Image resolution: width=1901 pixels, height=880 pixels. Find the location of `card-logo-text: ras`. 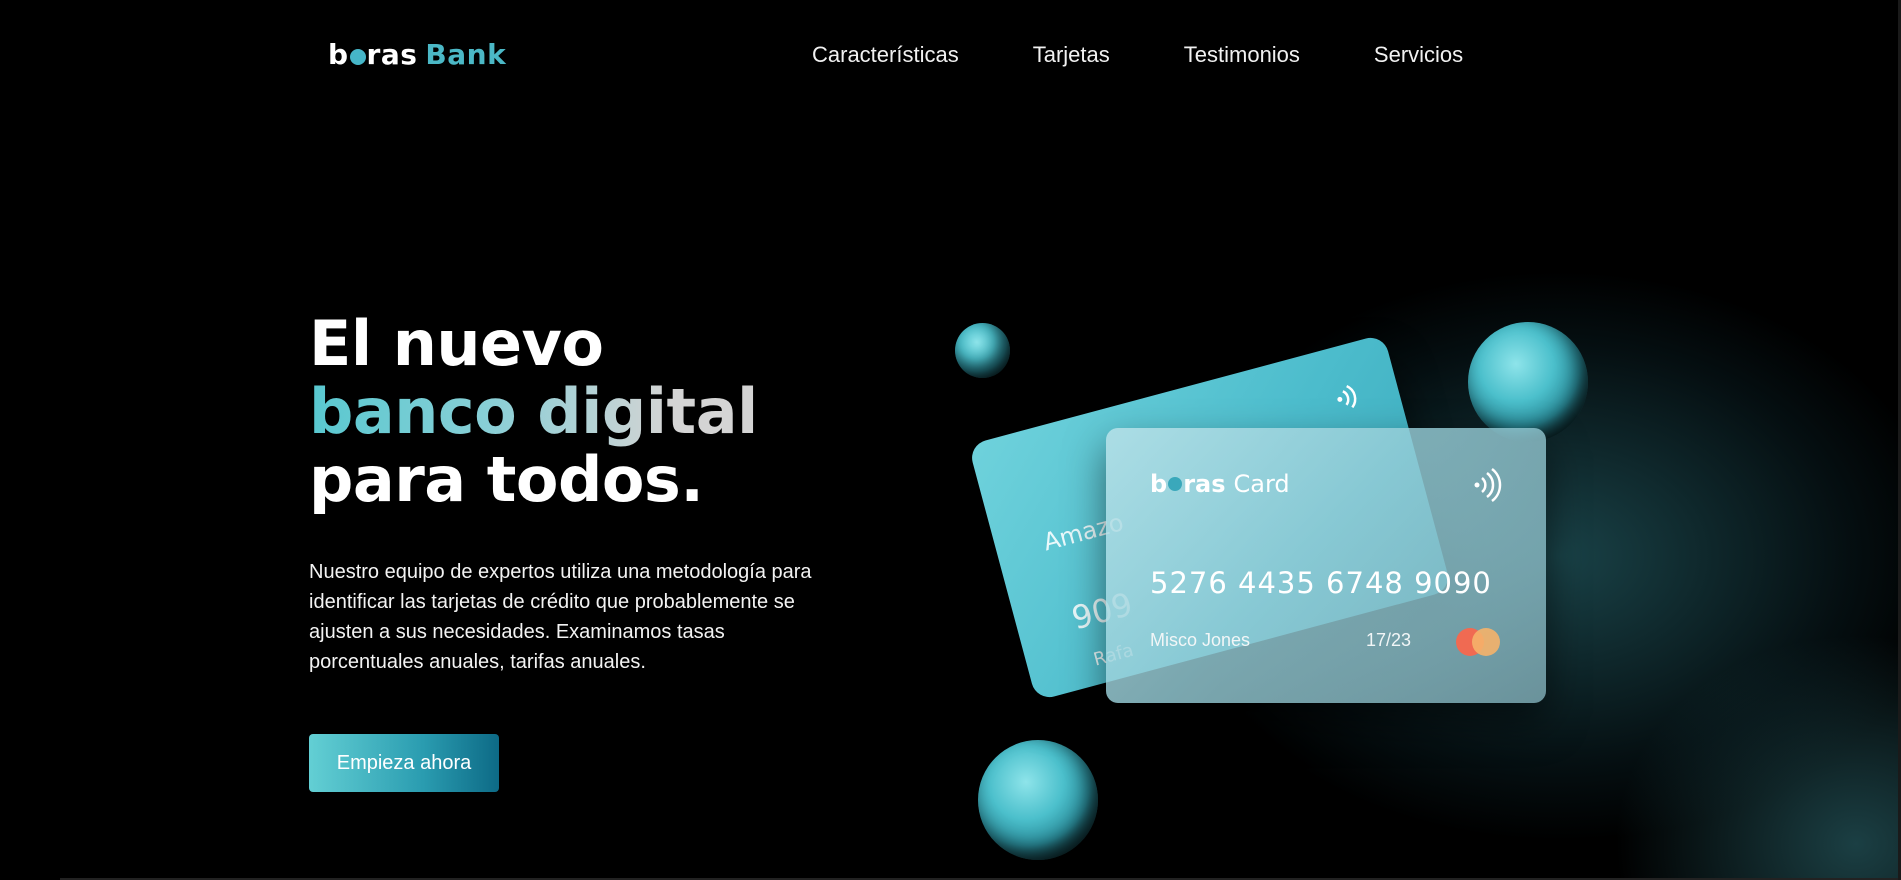

card-logo-text: ras is located at coordinates (1204, 484).